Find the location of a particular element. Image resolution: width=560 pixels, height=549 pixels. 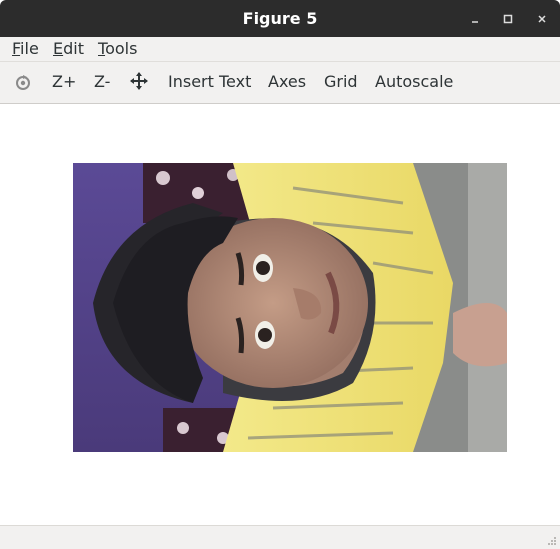

pan-button is located at coordinates (139, 83).